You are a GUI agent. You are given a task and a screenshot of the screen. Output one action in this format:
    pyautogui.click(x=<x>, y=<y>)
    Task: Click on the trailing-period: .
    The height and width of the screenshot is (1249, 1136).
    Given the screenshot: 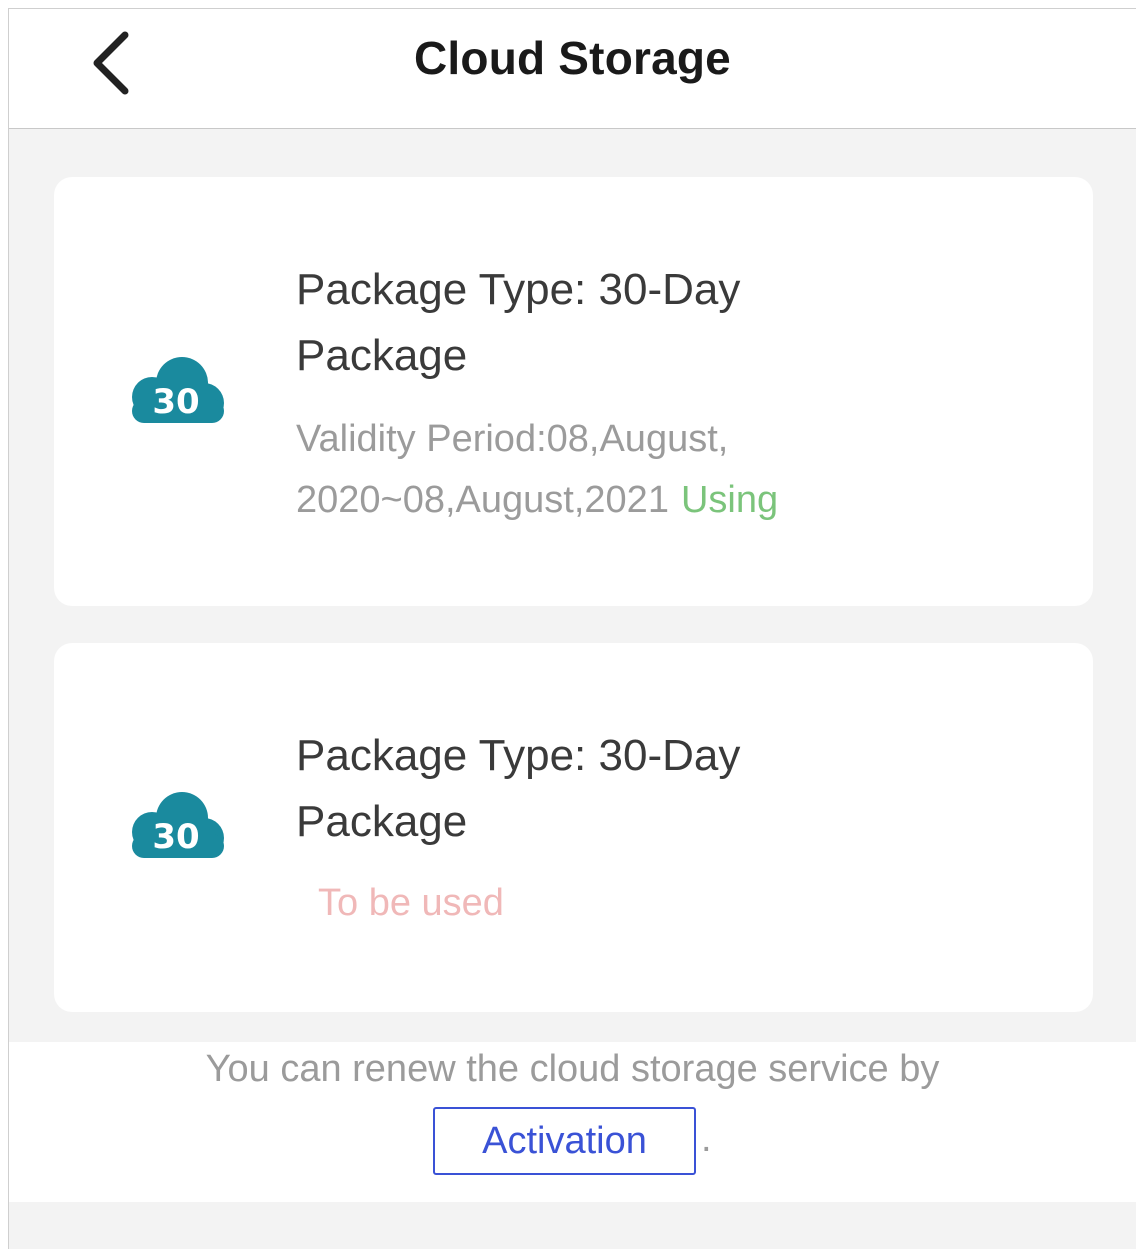 What is the action you would take?
    pyautogui.click(x=706, y=1139)
    